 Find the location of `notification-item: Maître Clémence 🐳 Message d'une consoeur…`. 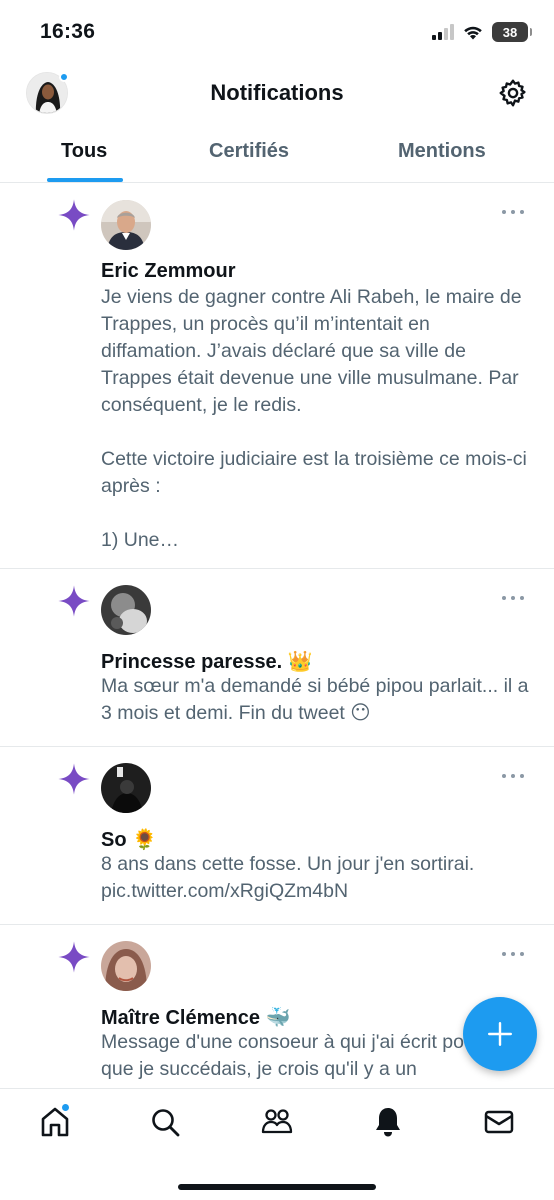

notification-item: Maître Clémence 🐳 Message d'une consoeur… is located at coordinates (277, 1006).